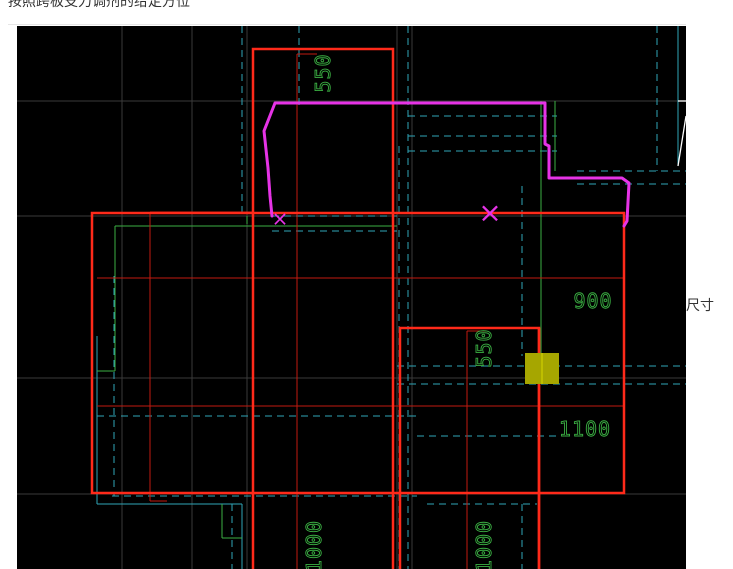  What do you see at coordinates (347, 24) in the screenshot?
I see `title-divider` at bounding box center [347, 24].